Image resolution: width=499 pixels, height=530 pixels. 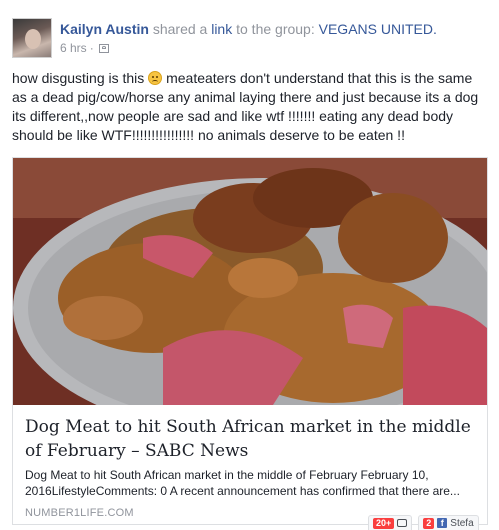 What do you see at coordinates (155, 78) in the screenshot?
I see `sad-face-emoji-icon` at bounding box center [155, 78].